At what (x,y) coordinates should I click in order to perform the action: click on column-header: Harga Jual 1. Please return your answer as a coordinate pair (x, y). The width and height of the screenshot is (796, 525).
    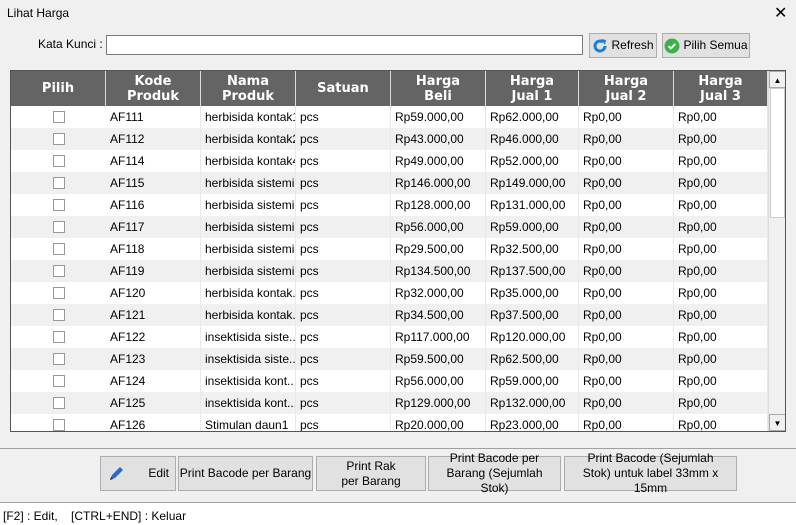
    Looking at the image, I should click on (532, 88).